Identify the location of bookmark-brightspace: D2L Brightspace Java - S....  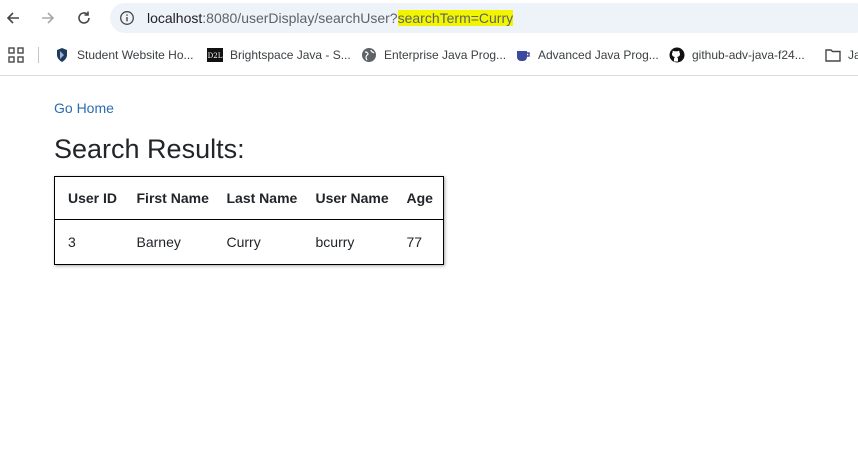
(279, 55).